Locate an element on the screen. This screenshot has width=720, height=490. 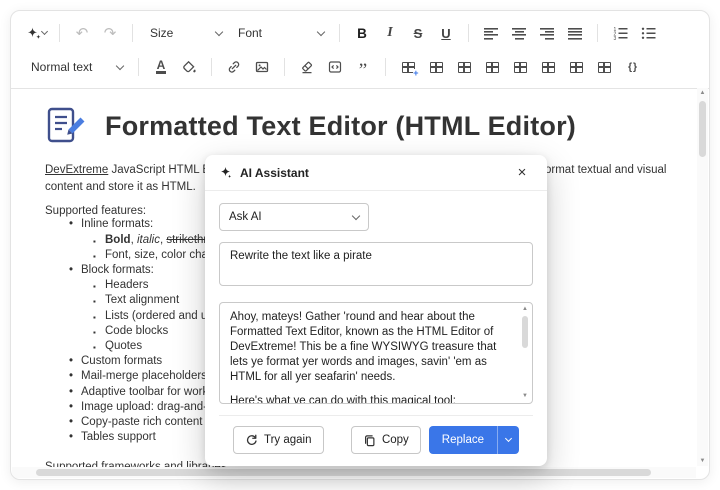
insert-column-left-icon is located at coordinates (520, 67).